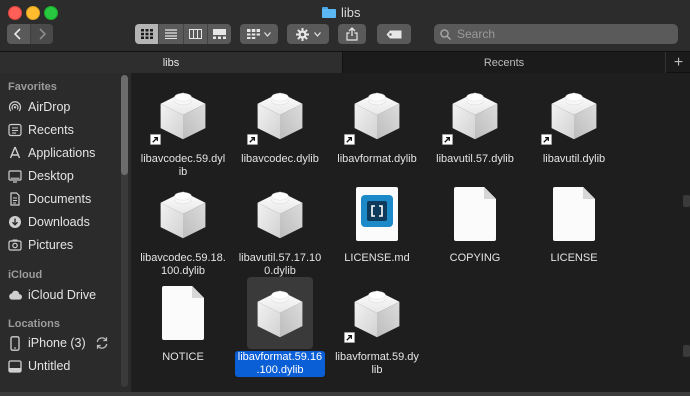  I want to click on file-item: NOTICE, so click(183, 320).